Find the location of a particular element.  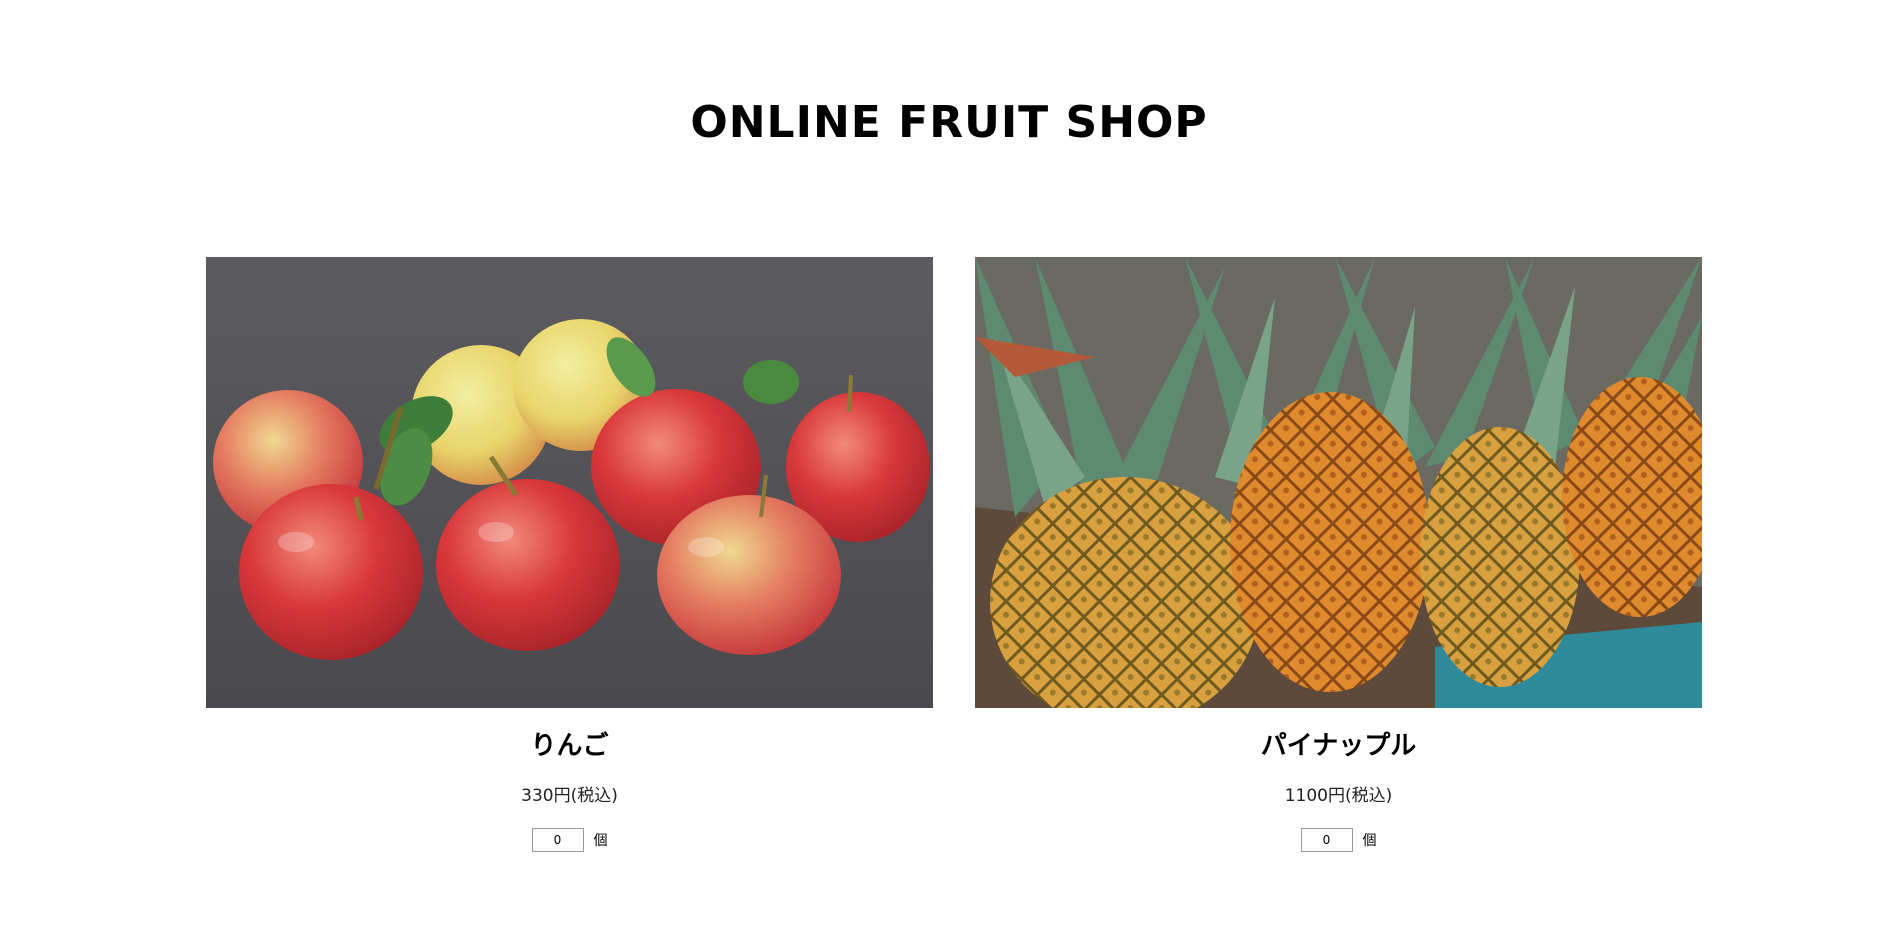

product-price: 330円(税込) is located at coordinates (569, 796).